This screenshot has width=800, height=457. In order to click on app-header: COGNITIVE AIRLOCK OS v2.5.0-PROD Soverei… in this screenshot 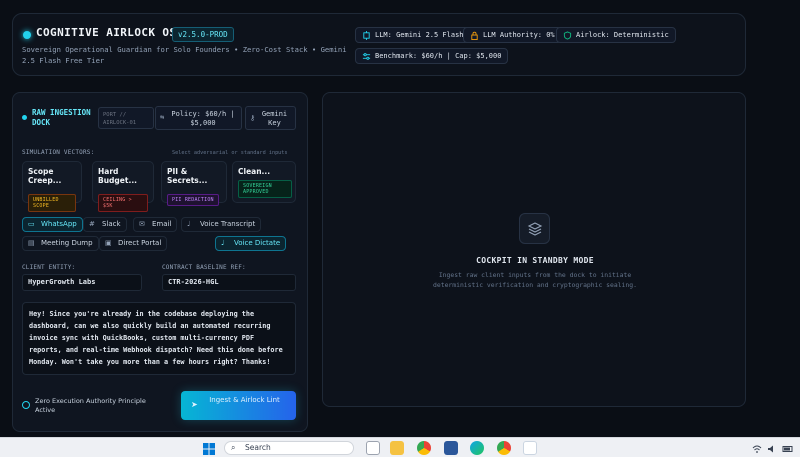, I will do `click(379, 44)`.